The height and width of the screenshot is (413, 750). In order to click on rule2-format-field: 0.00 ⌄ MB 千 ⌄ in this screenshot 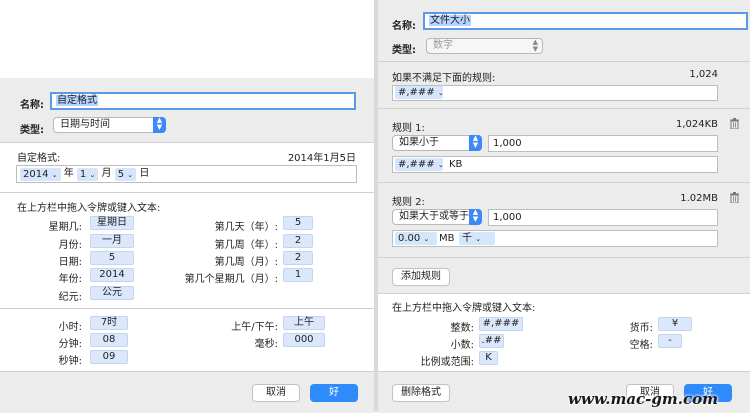, I will do `click(555, 238)`.